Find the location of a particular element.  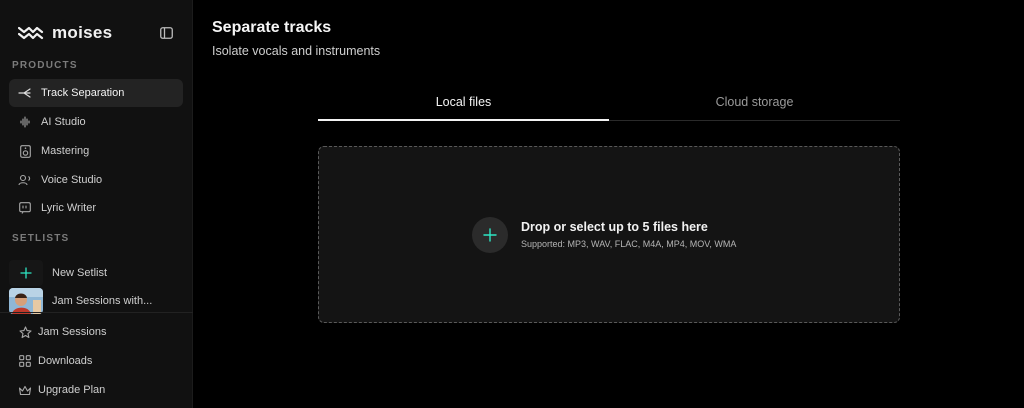

sidebar-item-label: Mastering is located at coordinates (65, 151).